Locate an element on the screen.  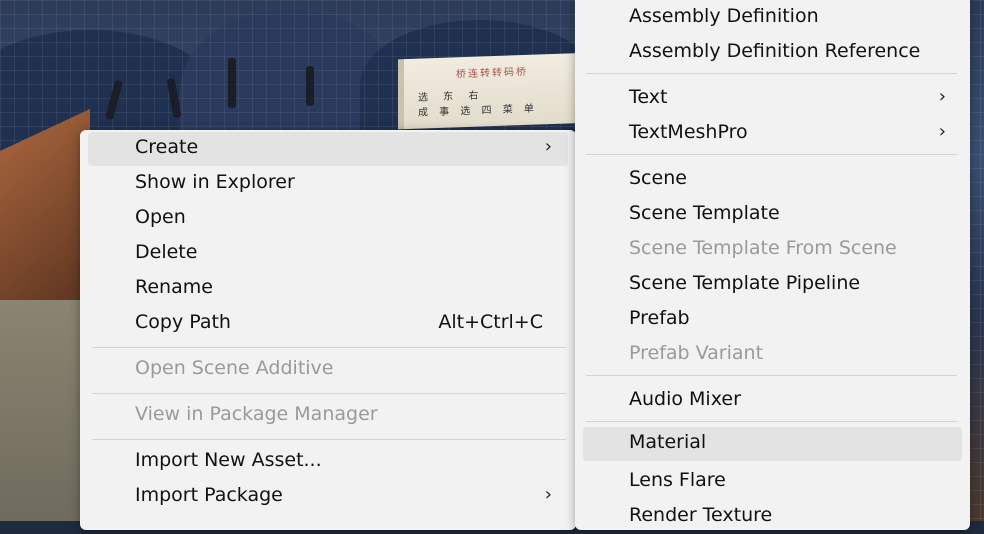
menu-item-import-package: Import Package › is located at coordinates (328, 497).